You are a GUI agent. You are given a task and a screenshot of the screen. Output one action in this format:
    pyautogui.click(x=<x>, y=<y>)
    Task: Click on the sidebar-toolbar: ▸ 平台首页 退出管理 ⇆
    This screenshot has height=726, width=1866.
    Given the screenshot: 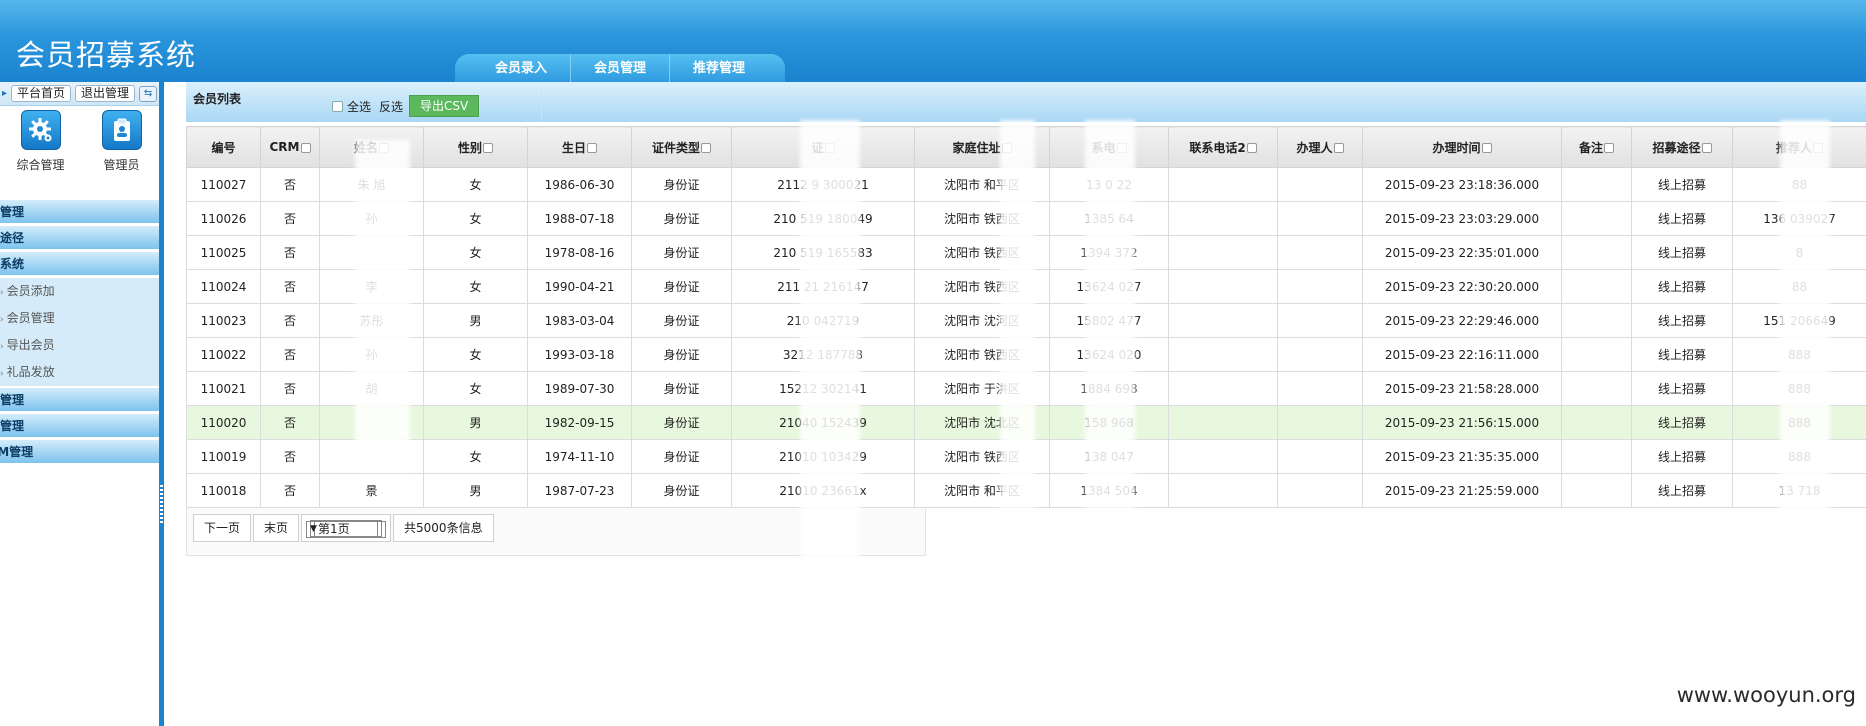 What is the action you would take?
    pyautogui.click(x=81, y=94)
    